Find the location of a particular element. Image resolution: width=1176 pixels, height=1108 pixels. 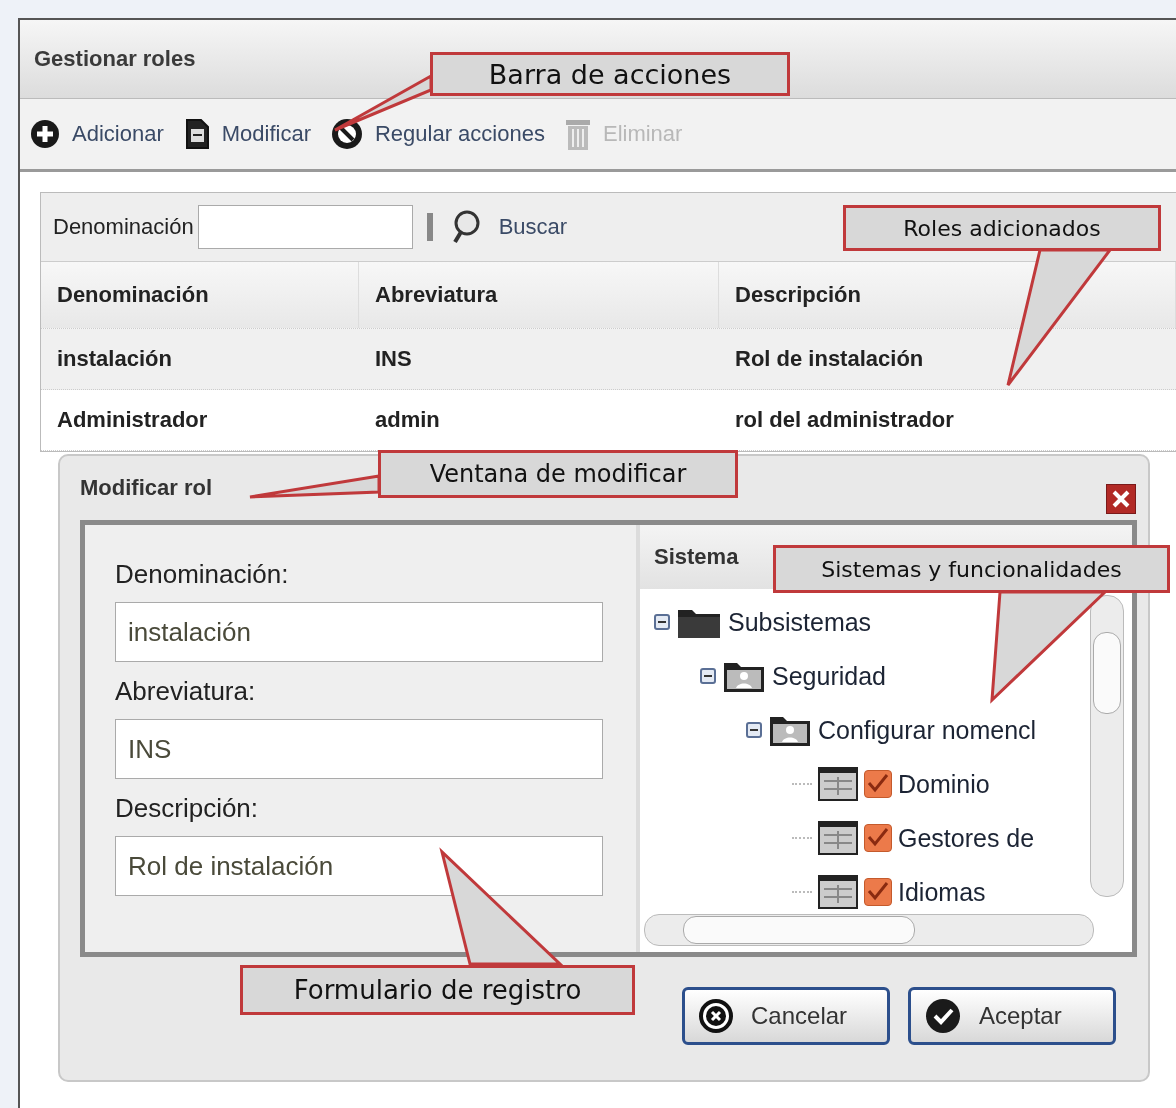

vertical-scrollbar is located at coordinates (1107, 746).